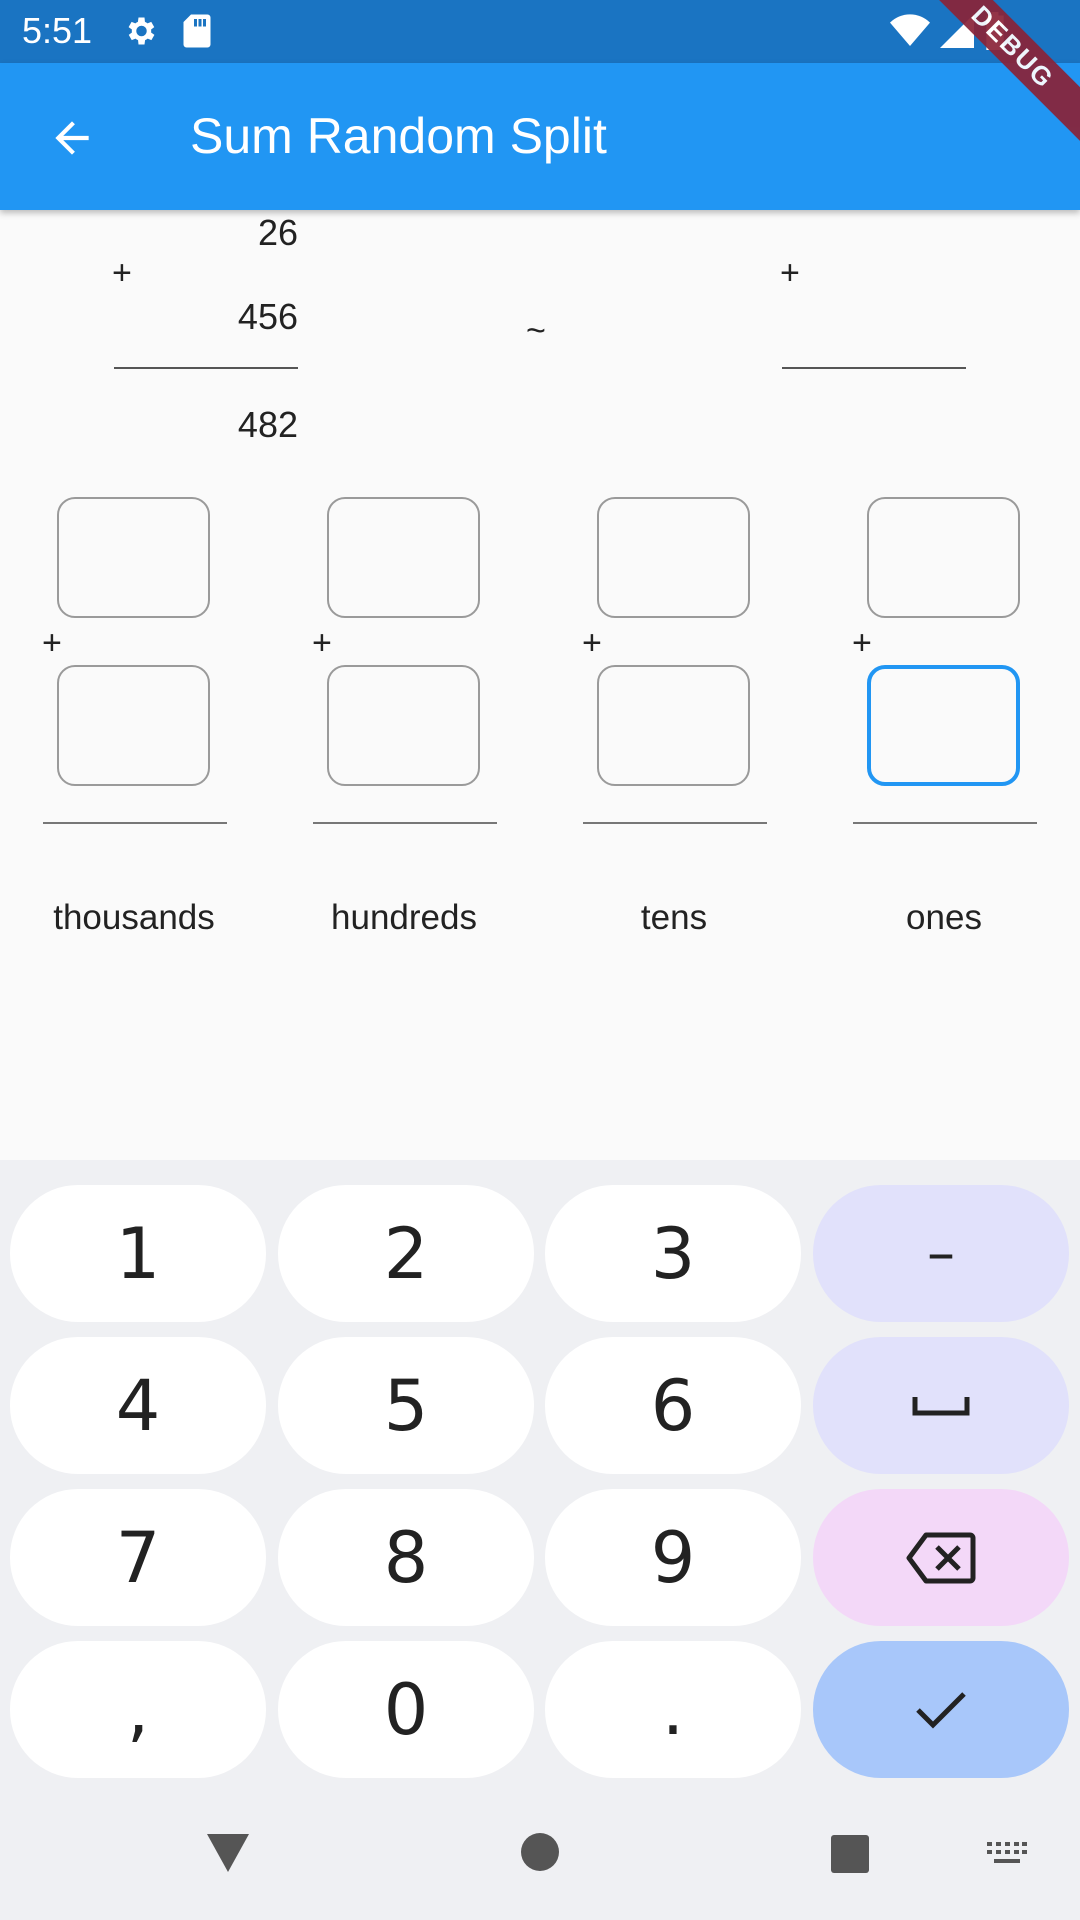  I want to click on plus-sign: +, so click(122, 273).